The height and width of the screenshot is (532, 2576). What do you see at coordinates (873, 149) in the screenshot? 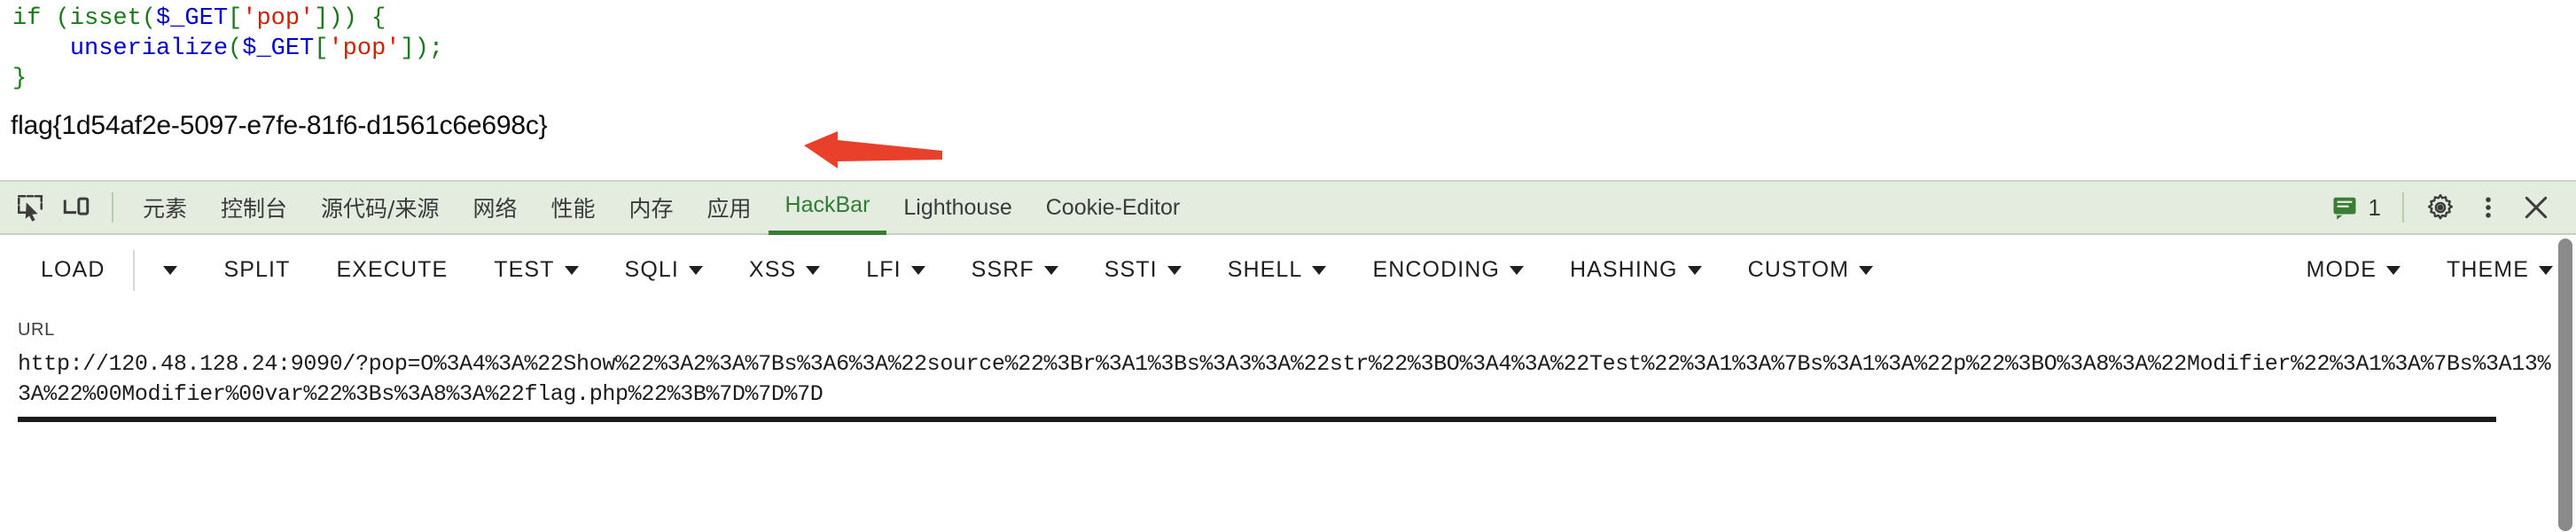
I see `annotation-arrow-icon` at bounding box center [873, 149].